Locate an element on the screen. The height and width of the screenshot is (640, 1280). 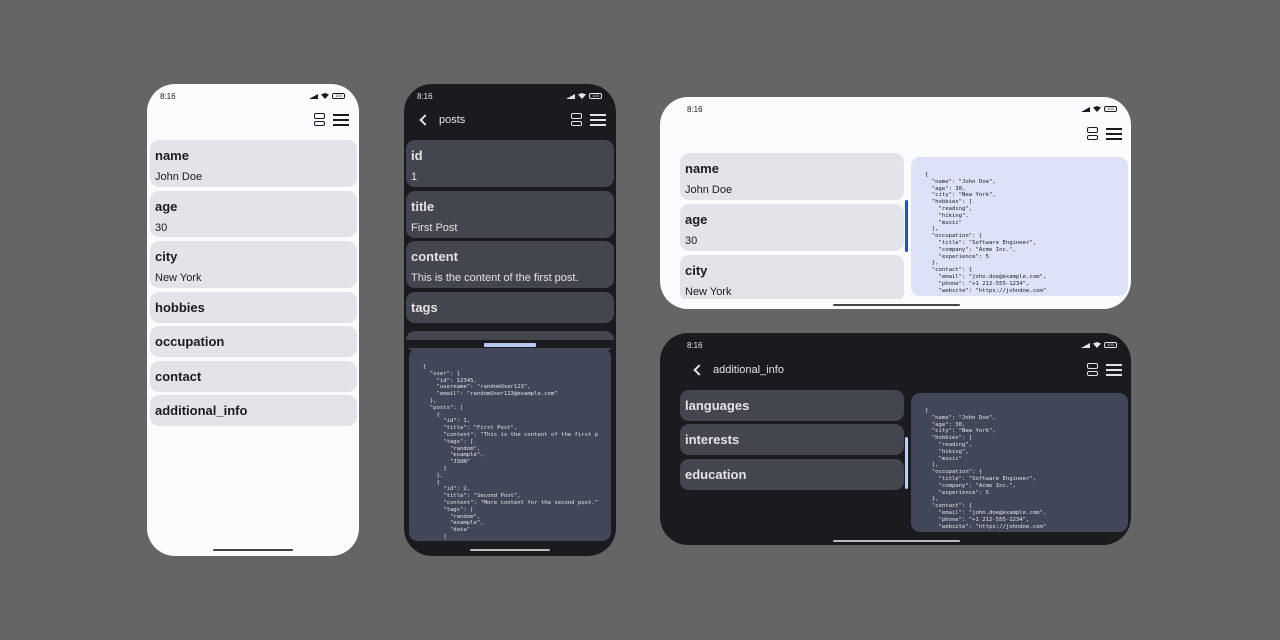
list-item: interests is located at coordinates (792, 439).